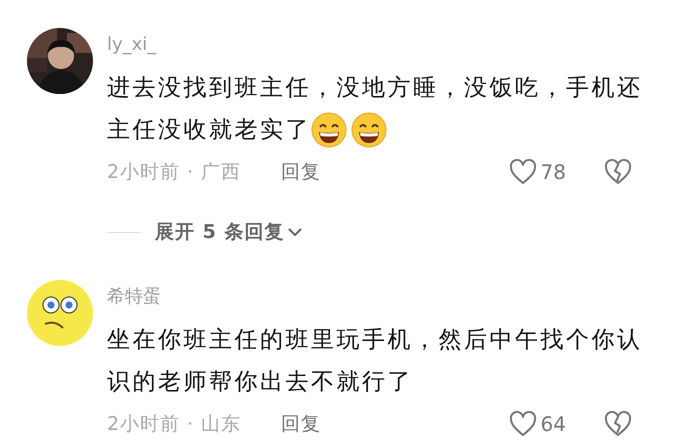  What do you see at coordinates (174, 172) in the screenshot?
I see `comment-meta: 2小时前 · 广西` at bounding box center [174, 172].